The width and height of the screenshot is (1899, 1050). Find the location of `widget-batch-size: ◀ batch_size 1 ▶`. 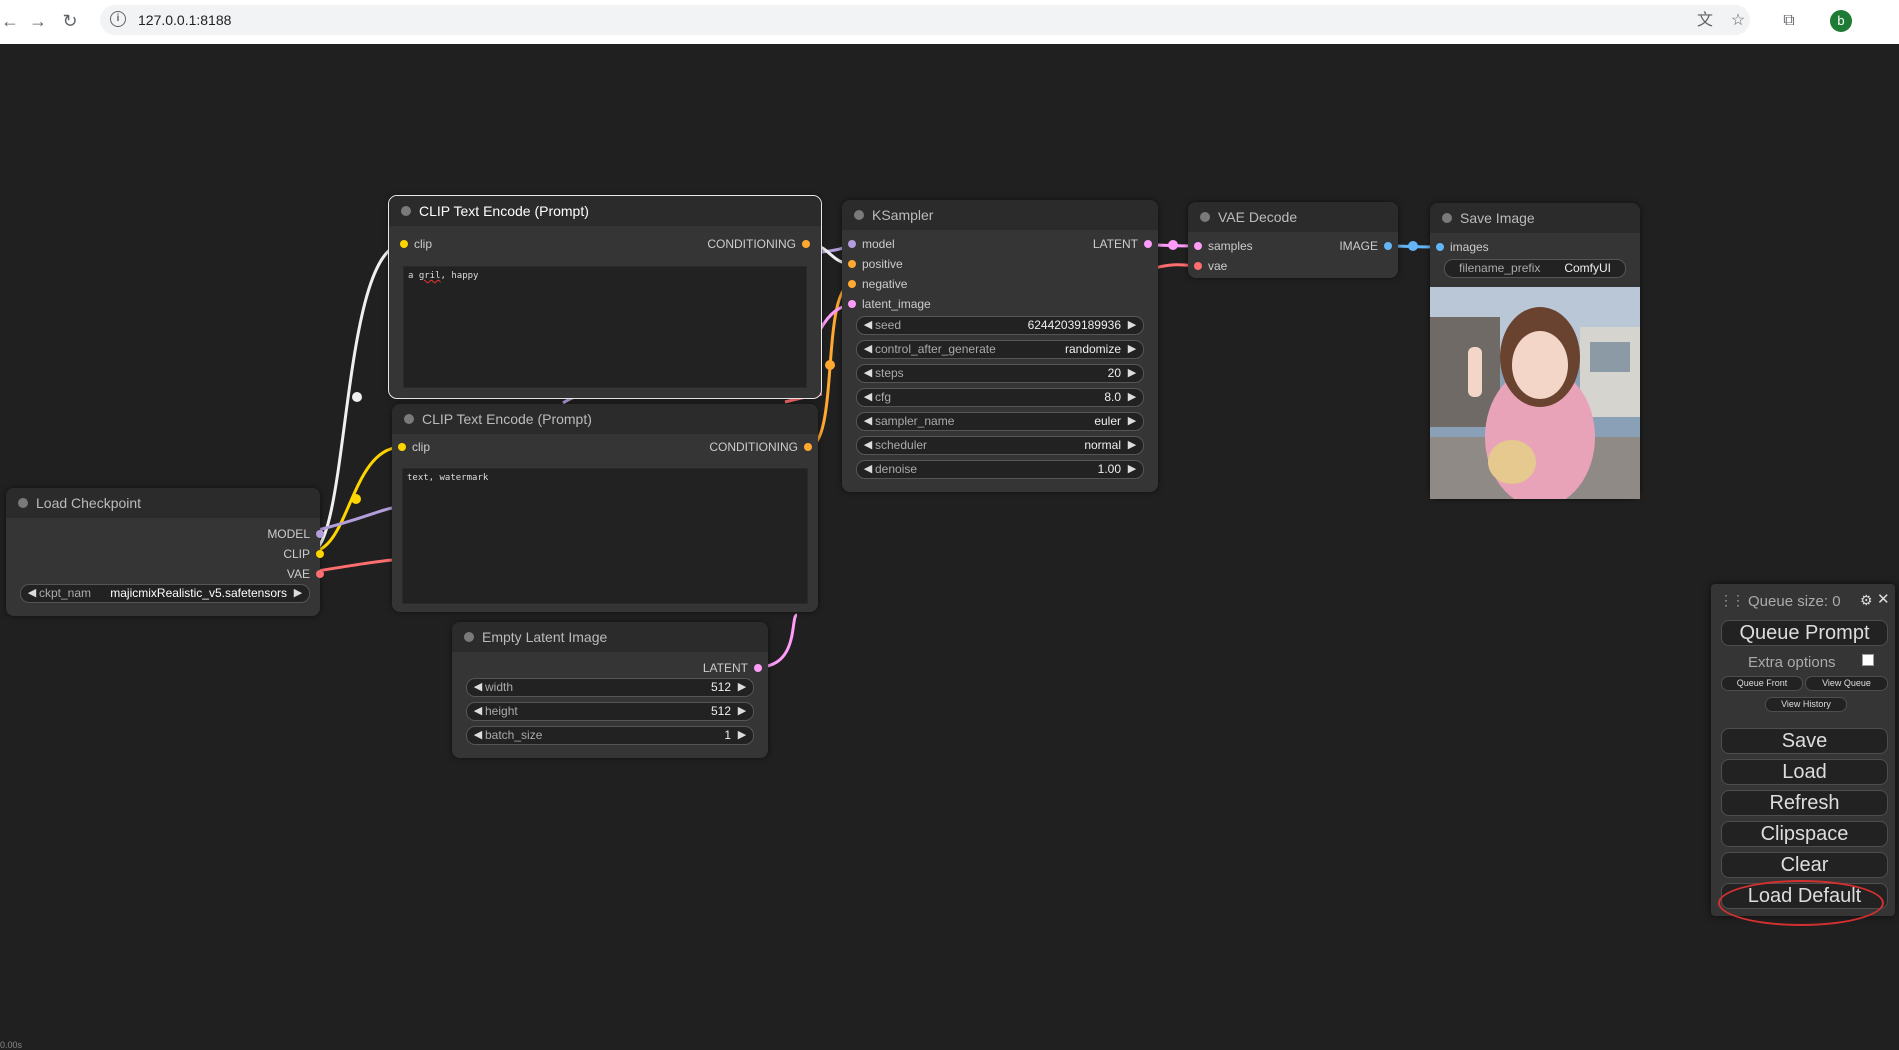

widget-batch-size: ◀ batch_size 1 ▶ is located at coordinates (610, 735).